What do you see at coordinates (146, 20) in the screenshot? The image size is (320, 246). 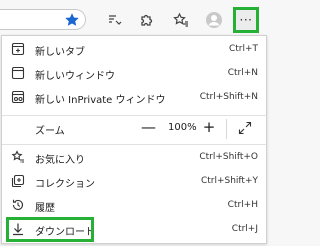 I see `extensions-icon` at bounding box center [146, 20].